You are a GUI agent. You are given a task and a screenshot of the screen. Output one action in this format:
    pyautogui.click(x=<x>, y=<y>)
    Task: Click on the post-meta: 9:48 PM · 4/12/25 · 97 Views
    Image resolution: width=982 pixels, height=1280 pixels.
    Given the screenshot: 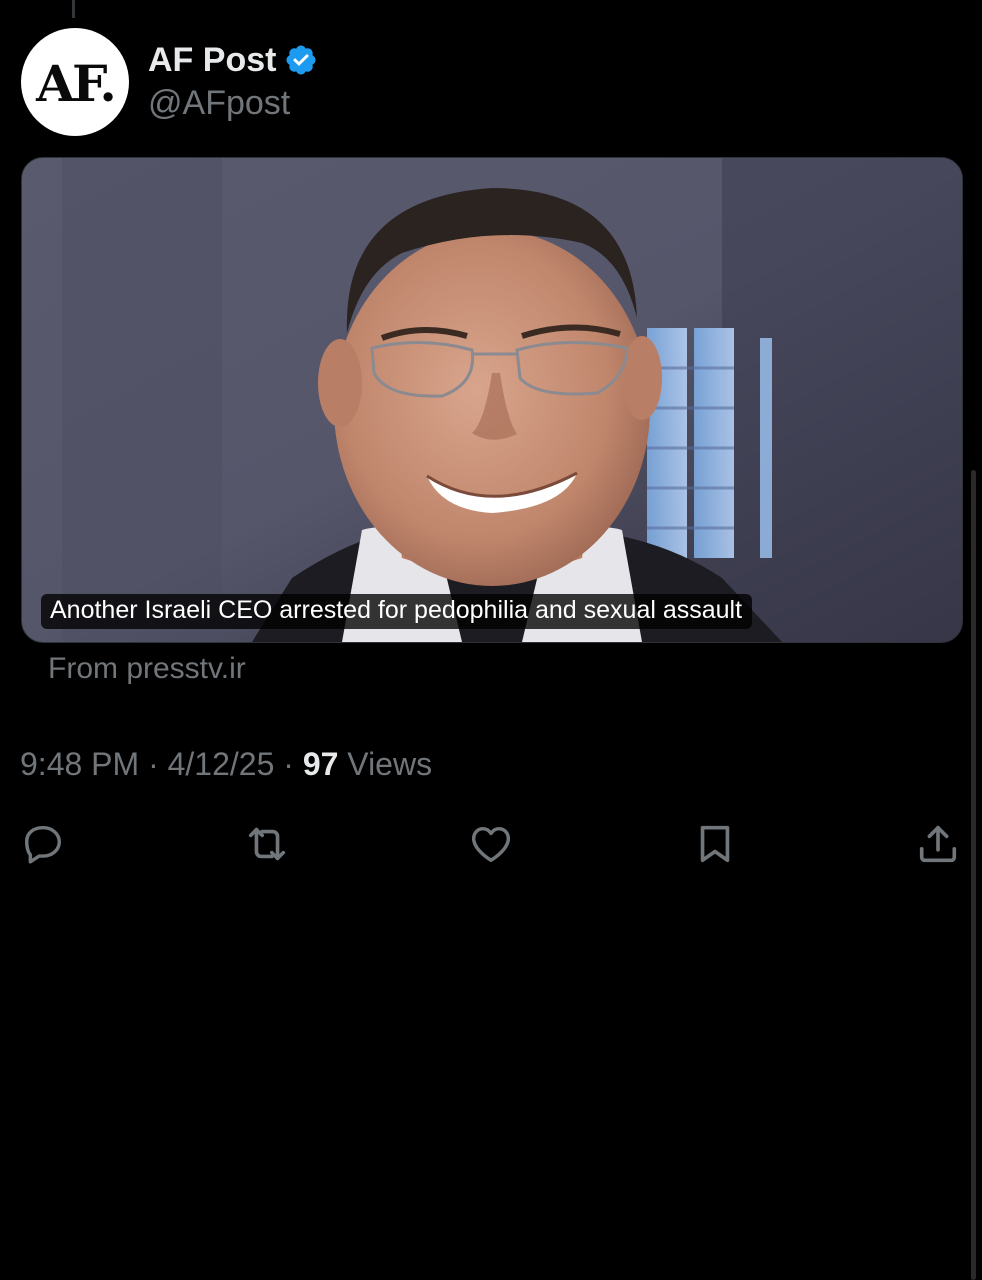 What is the action you would take?
    pyautogui.click(x=226, y=764)
    